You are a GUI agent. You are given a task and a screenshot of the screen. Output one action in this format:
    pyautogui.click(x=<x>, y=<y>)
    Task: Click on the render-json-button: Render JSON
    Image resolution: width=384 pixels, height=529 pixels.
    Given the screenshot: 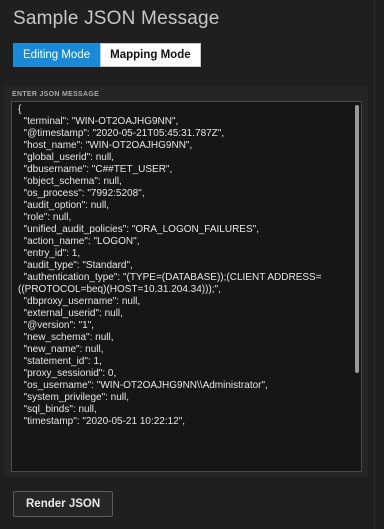 What is the action you would take?
    pyautogui.click(x=63, y=504)
    